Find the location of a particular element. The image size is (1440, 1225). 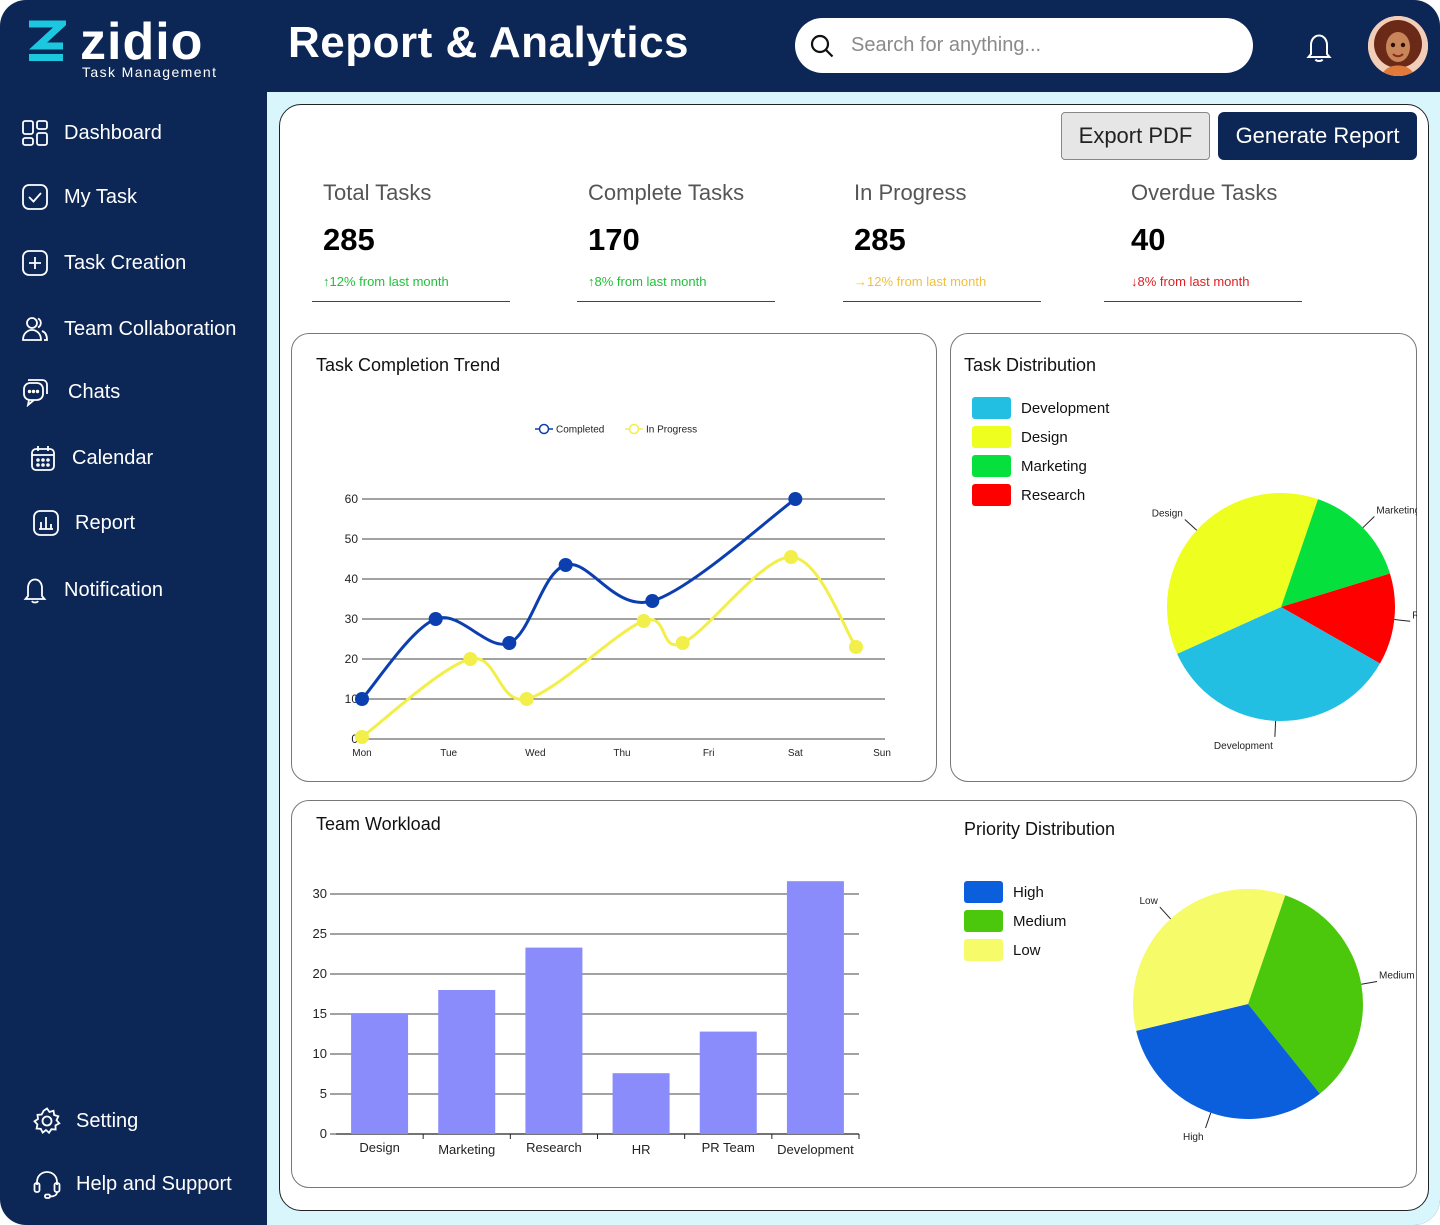

avatar is located at coordinates (1398, 46).